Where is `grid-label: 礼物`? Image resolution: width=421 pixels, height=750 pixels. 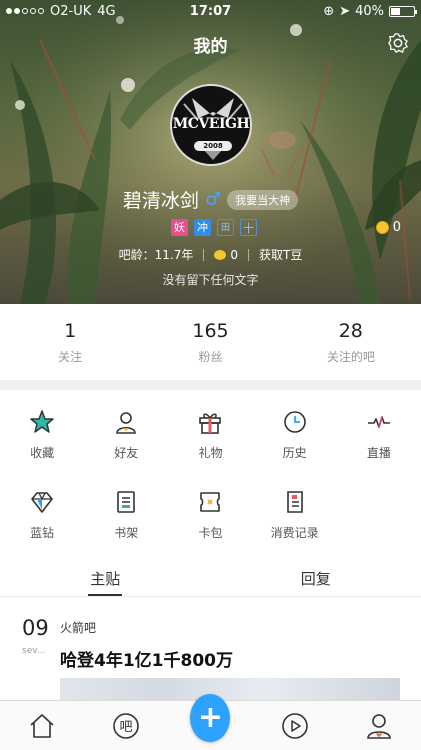 grid-label: 礼物 is located at coordinates (210, 453).